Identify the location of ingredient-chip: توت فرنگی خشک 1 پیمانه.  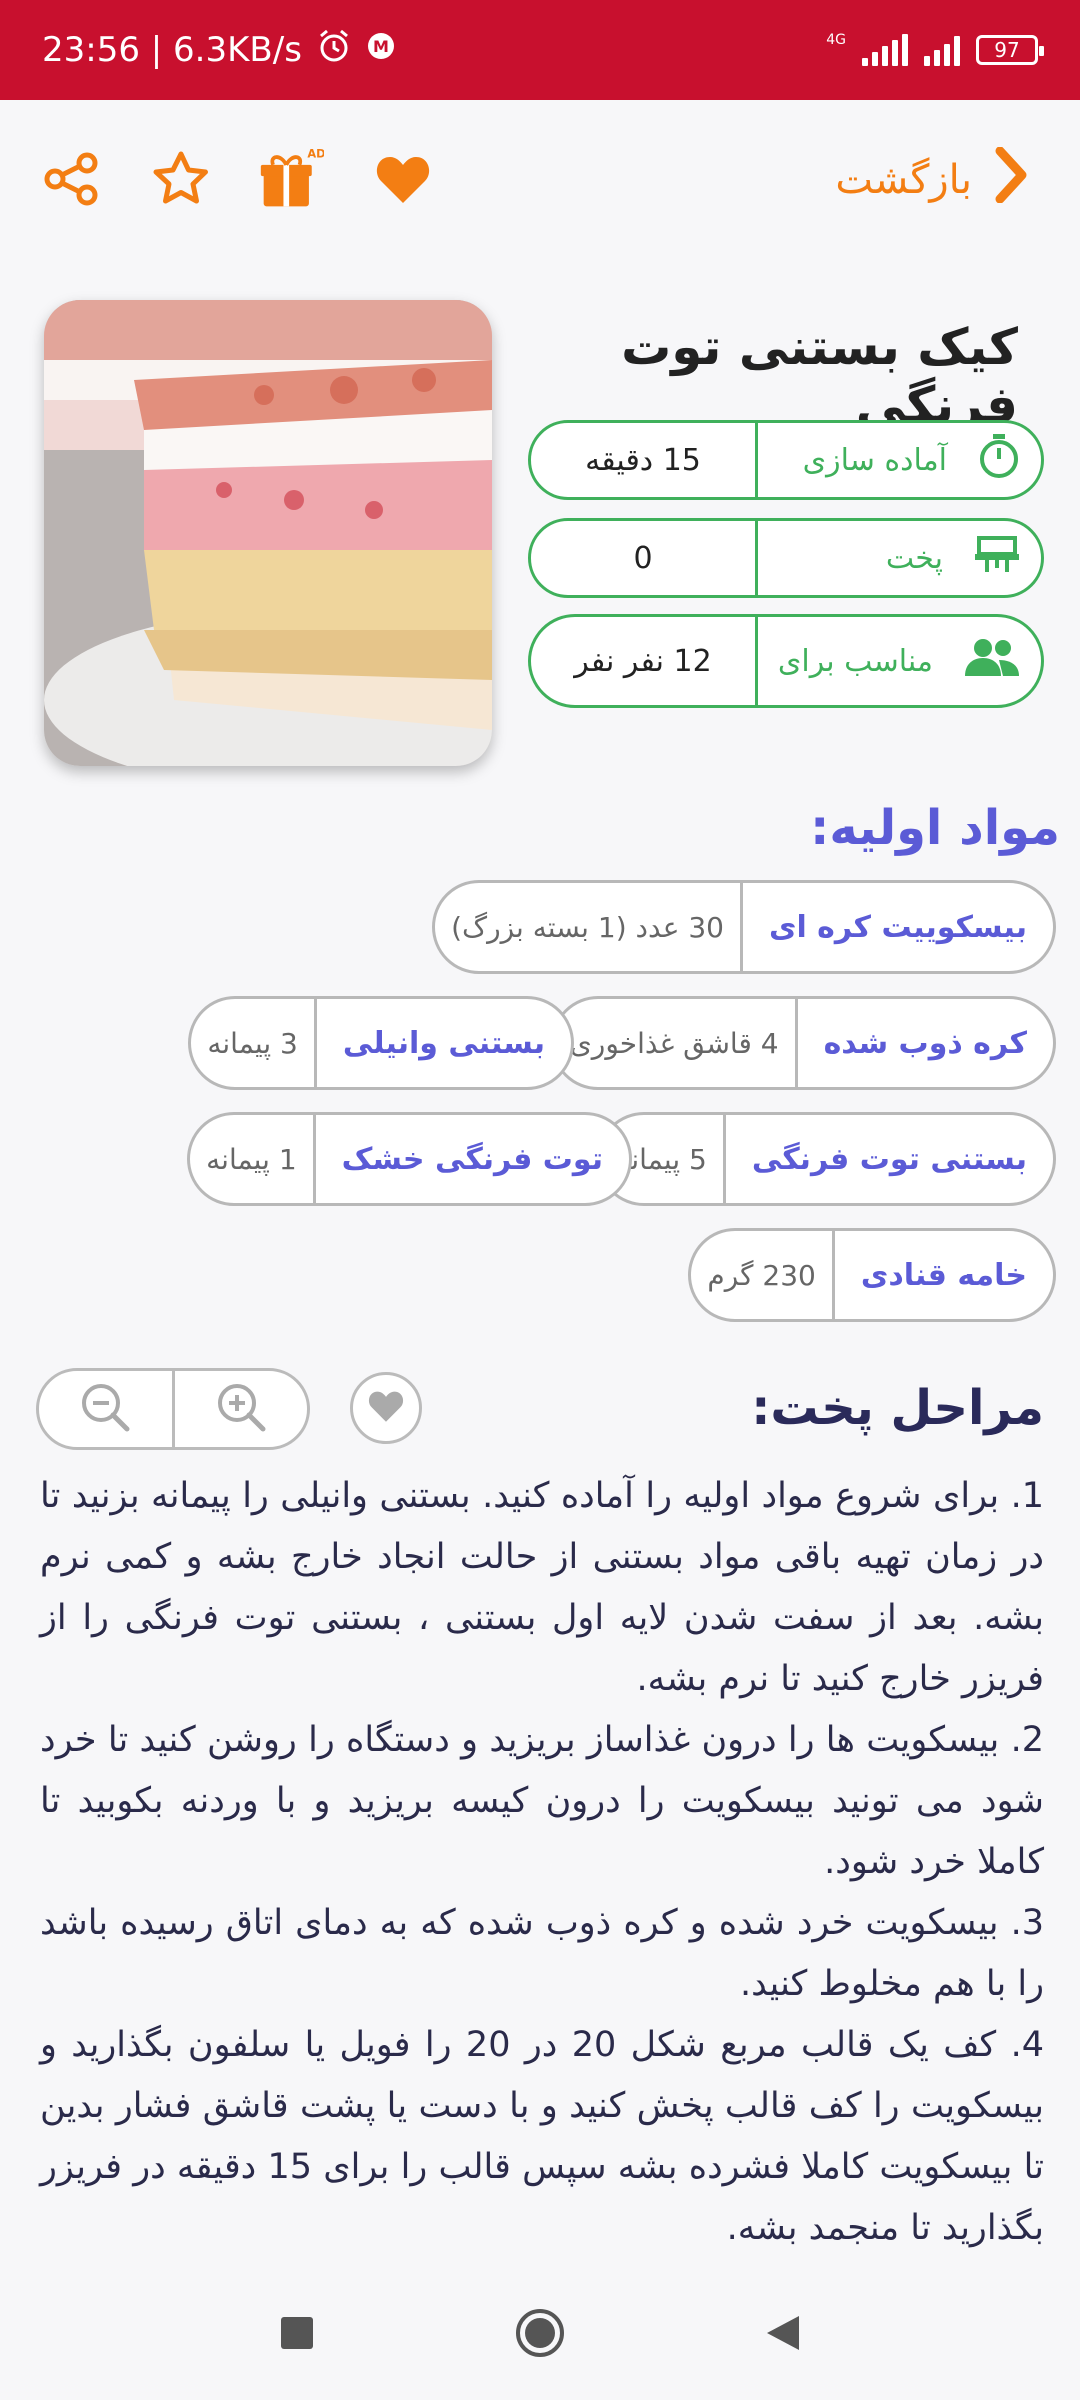
(409, 1159).